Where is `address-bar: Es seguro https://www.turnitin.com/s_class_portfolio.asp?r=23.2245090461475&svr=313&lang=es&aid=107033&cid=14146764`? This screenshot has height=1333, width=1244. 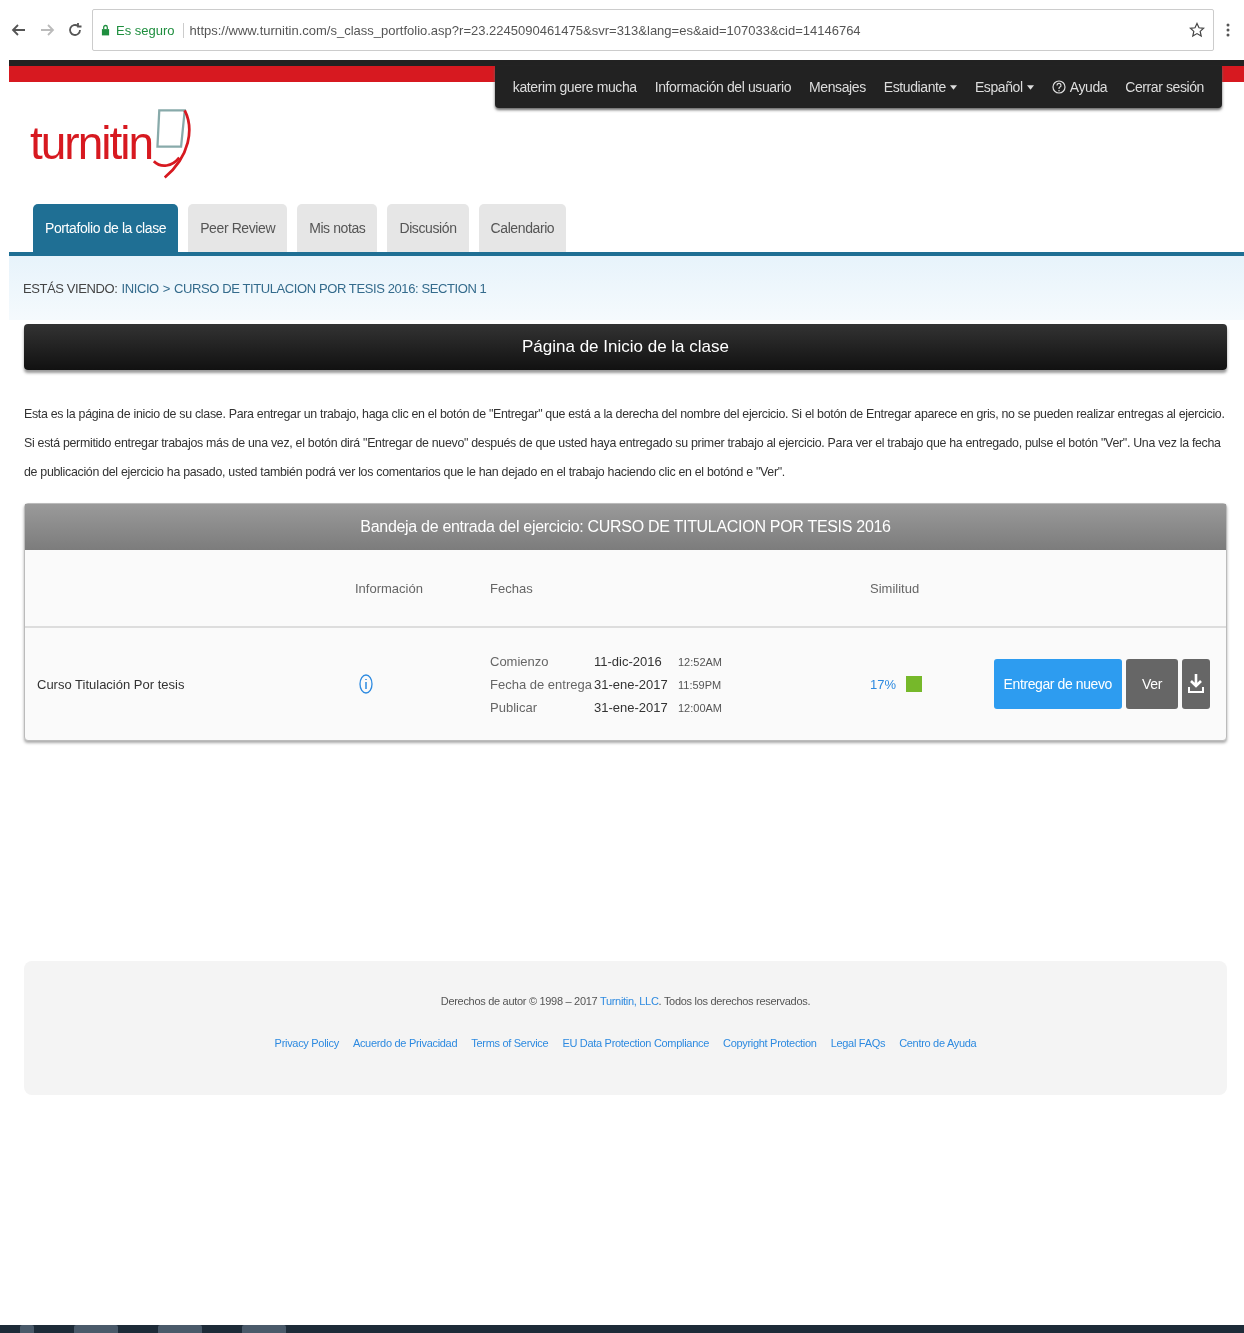
address-bar: Es seguro https://www.turnitin.com/s_class_portfolio.asp?r=23.2245090461475&svr=313&lang=es&aid=107033&cid=14146764 is located at coordinates (653, 30).